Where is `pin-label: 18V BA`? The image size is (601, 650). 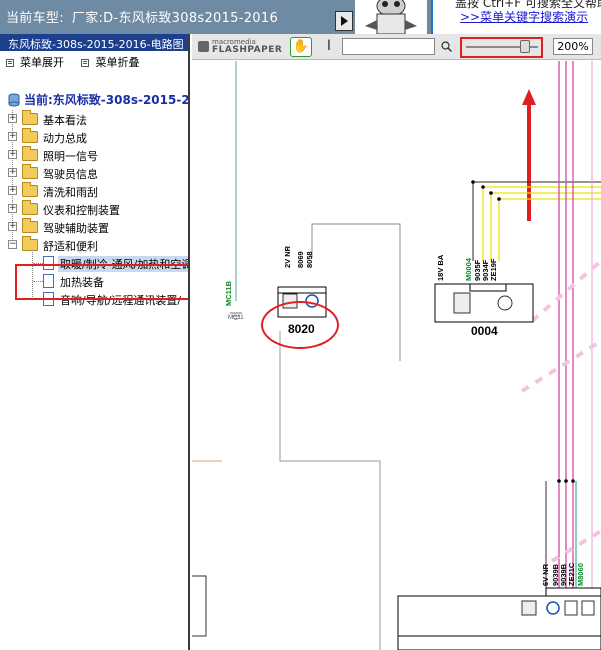 pin-label: 18V BA is located at coordinates (440, 267).